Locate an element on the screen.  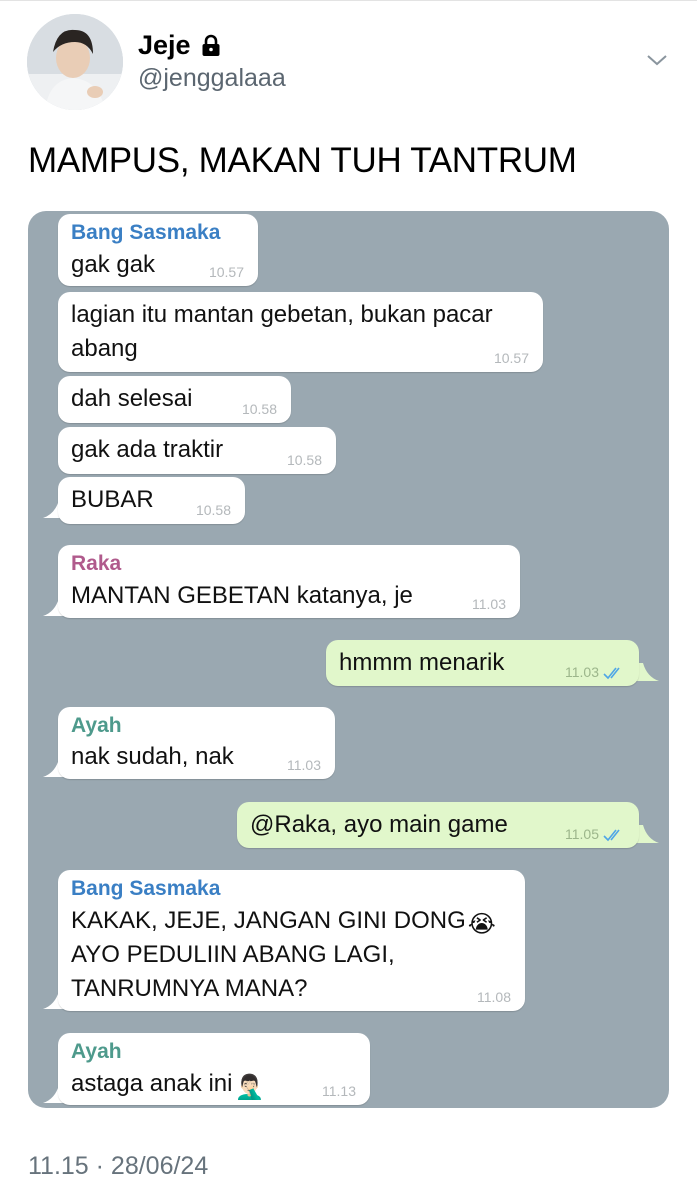
tweet-timestamp: 11.15 · 28/06/24 is located at coordinates (118, 1166).